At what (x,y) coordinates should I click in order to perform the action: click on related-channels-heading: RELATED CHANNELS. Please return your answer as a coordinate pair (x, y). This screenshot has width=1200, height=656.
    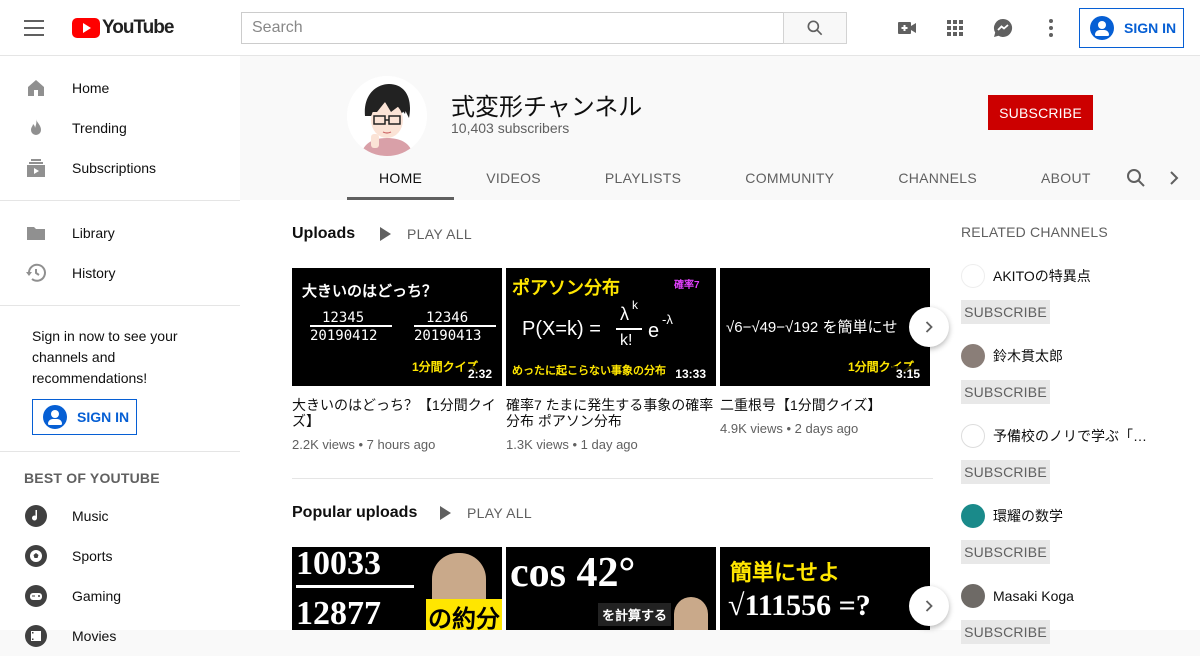
    Looking at the image, I should click on (1034, 232).